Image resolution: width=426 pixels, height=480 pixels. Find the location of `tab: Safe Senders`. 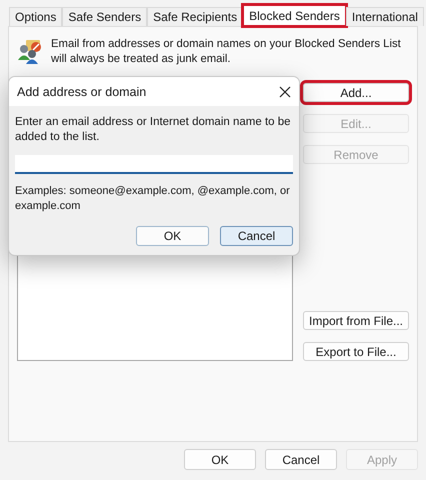

tab: Safe Senders is located at coordinates (105, 16).